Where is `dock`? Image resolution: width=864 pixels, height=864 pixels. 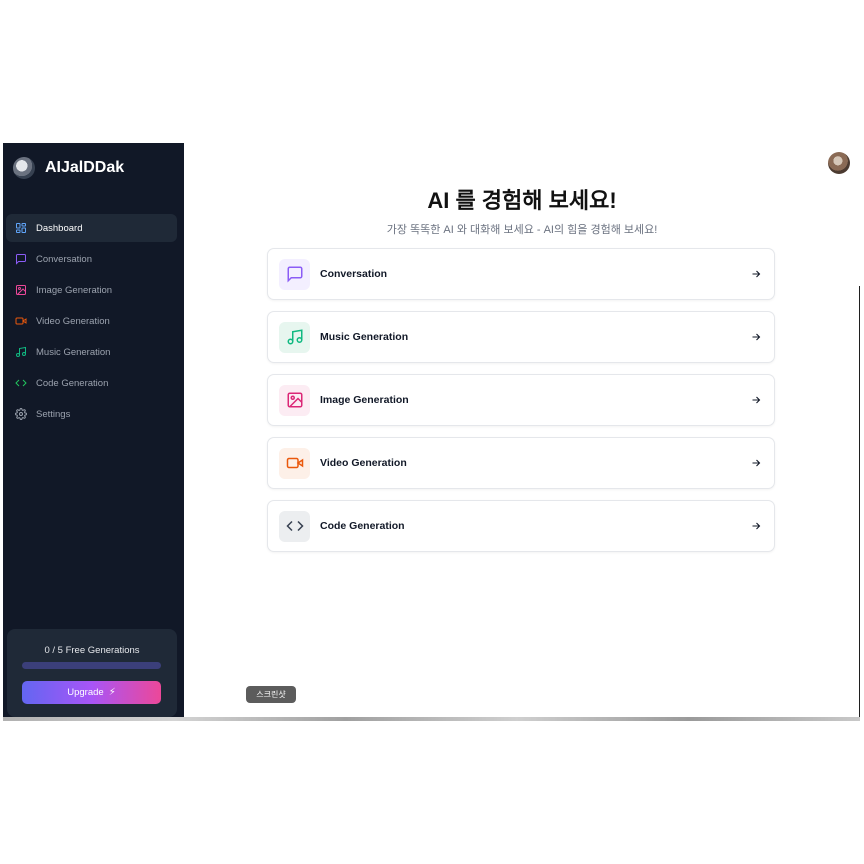 dock is located at coordinates (431, 719).